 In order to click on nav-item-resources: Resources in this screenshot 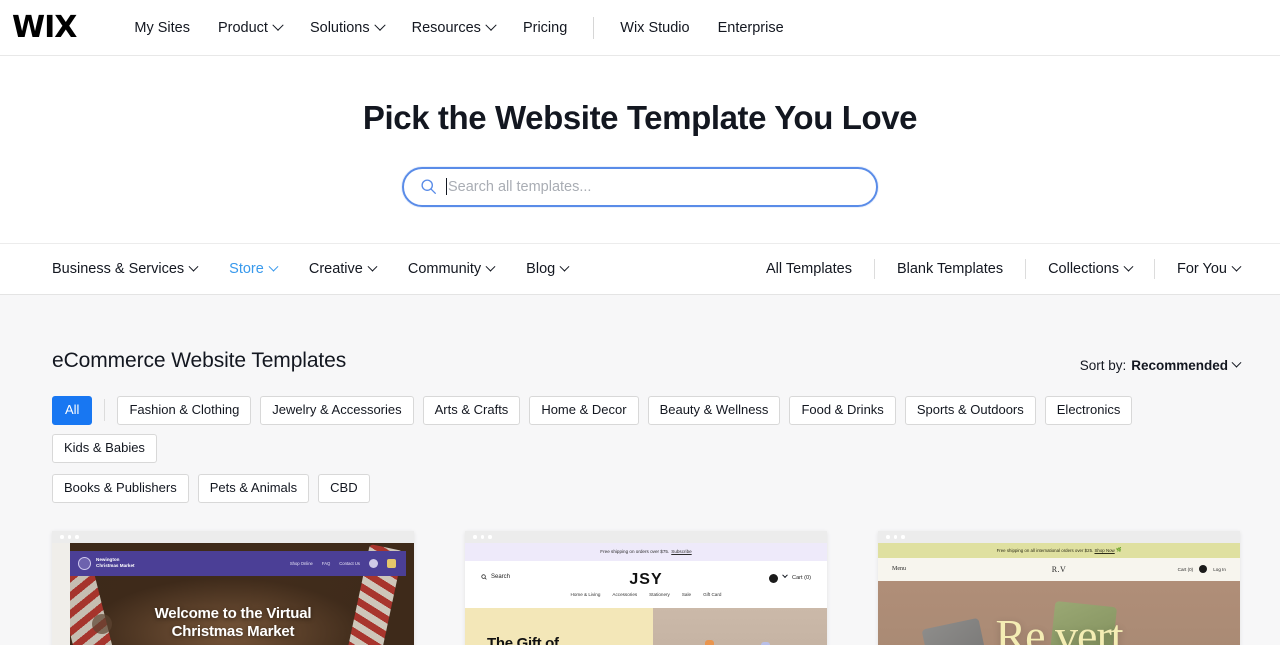, I will do `click(453, 27)`.